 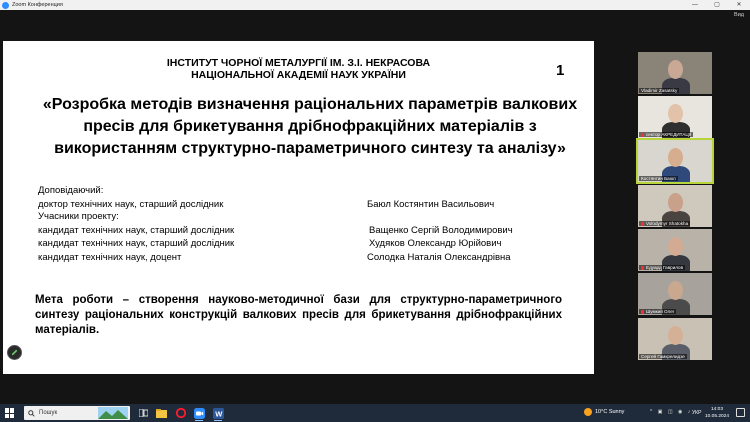 What do you see at coordinates (161, 413) in the screenshot?
I see `file-explorer-icon` at bounding box center [161, 413].